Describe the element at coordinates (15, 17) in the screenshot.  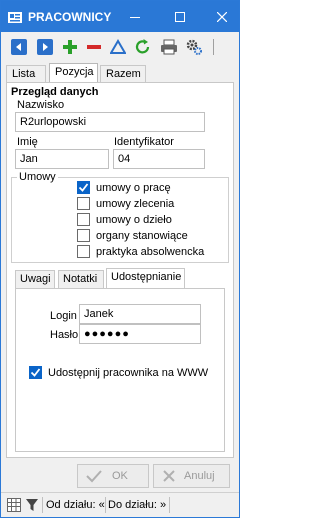
I see `app-icon` at that location.